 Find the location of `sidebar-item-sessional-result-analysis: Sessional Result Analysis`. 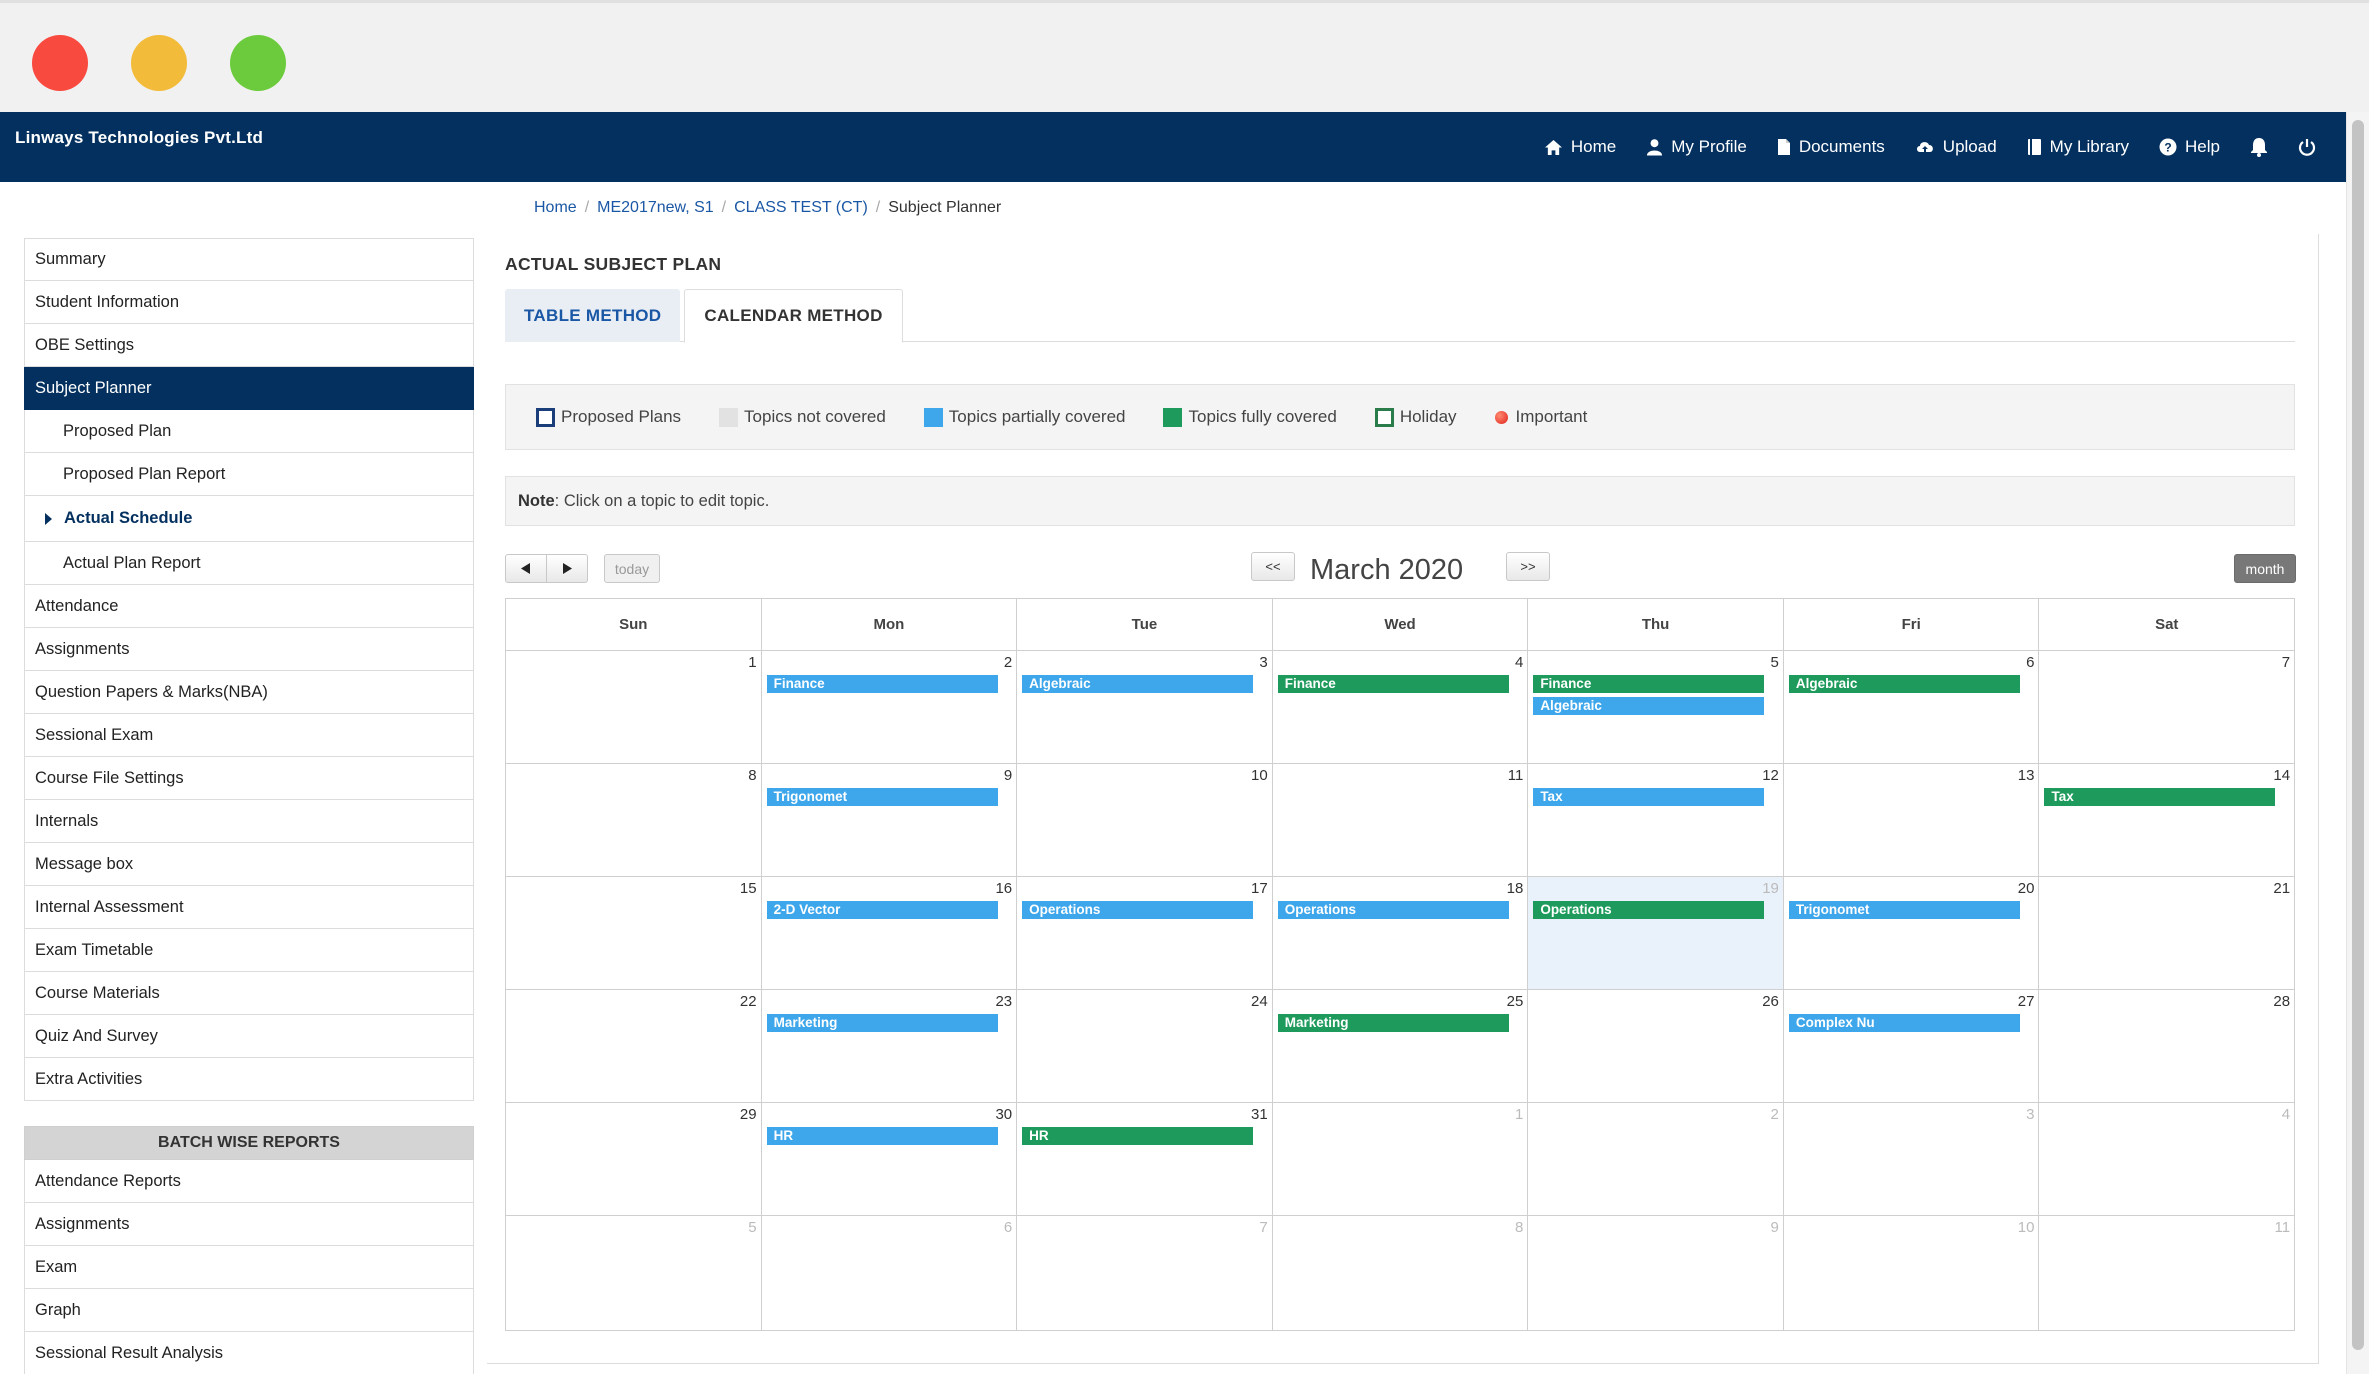

sidebar-item-sessional-result-analysis: Sessional Result Analysis is located at coordinates (249, 1353).